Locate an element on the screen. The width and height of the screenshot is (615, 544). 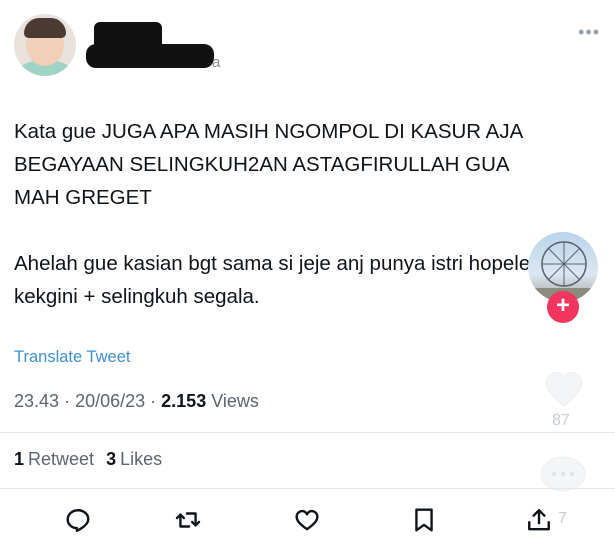
avatar-hair is located at coordinates (45, 28).